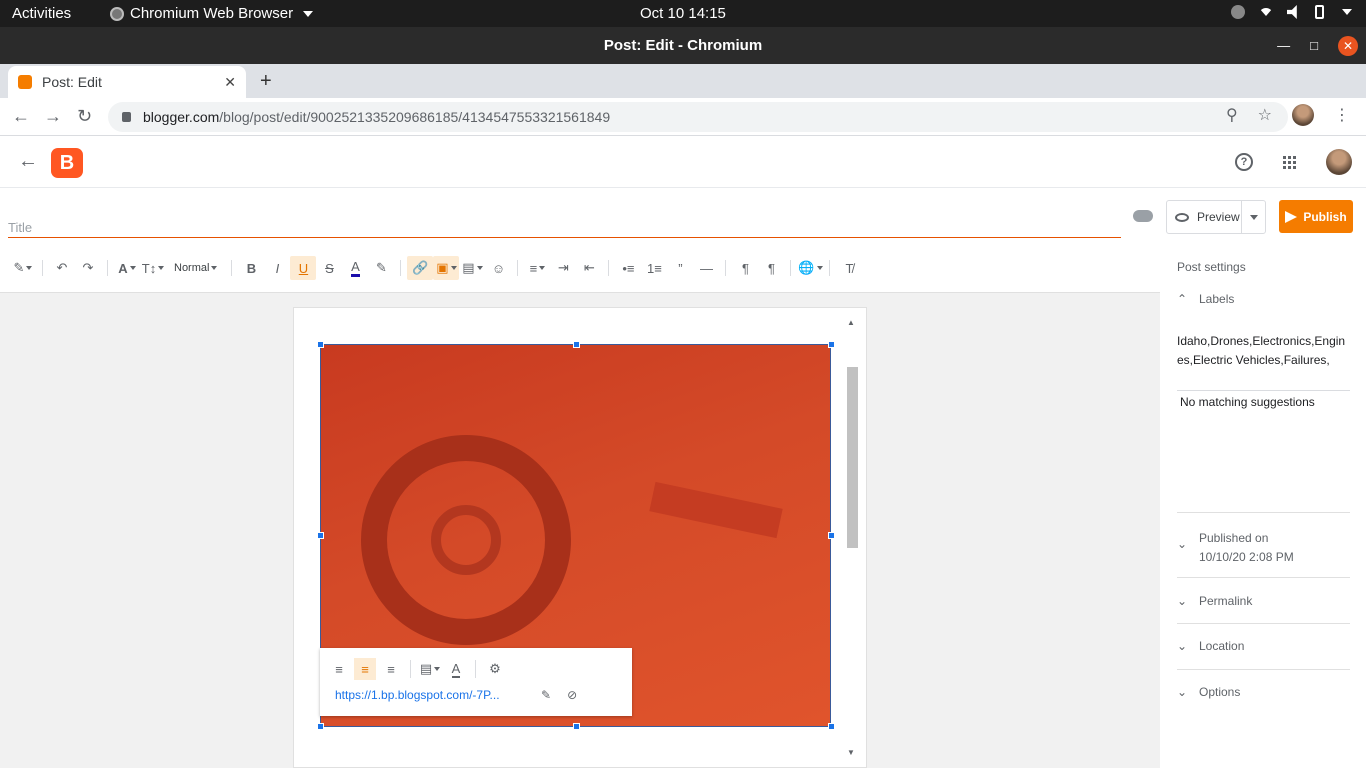  Describe the element at coordinates (1314, 45) in the screenshot. I see `maximize-icon: □` at that location.